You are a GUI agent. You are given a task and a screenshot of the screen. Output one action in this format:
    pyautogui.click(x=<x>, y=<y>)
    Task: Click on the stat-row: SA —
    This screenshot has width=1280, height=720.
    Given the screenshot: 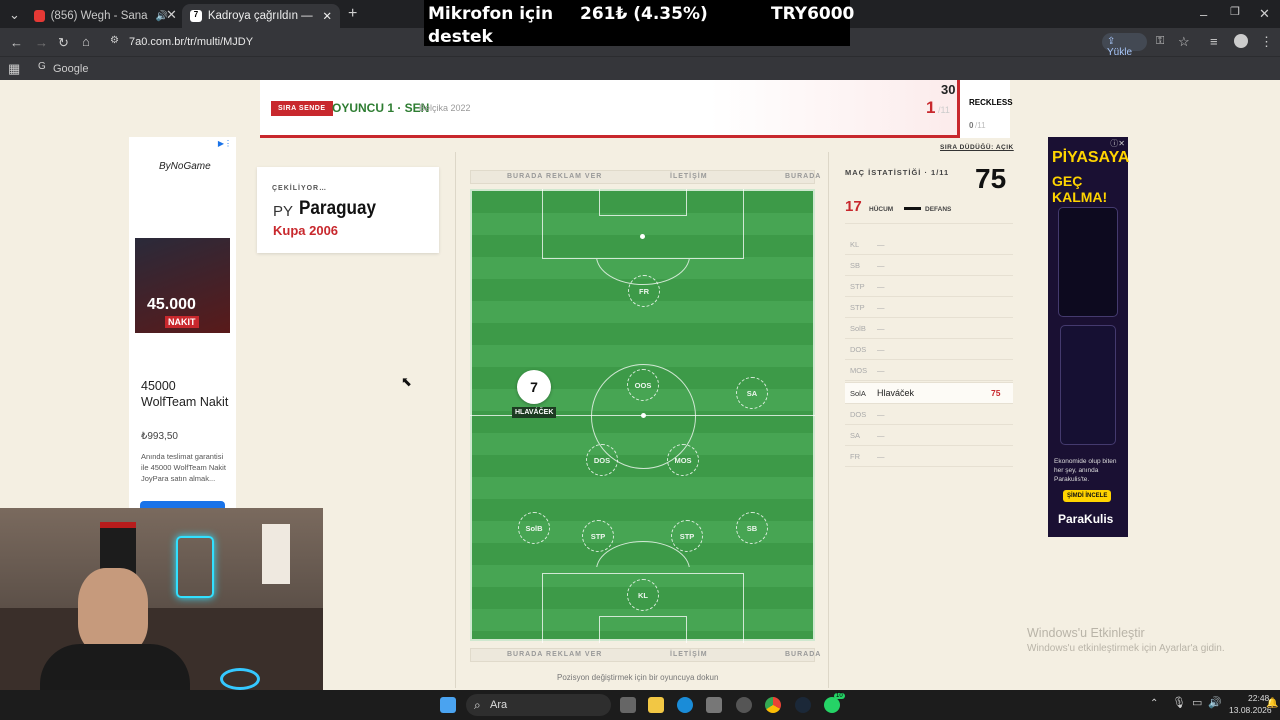 What is the action you would take?
    pyautogui.click(x=929, y=435)
    